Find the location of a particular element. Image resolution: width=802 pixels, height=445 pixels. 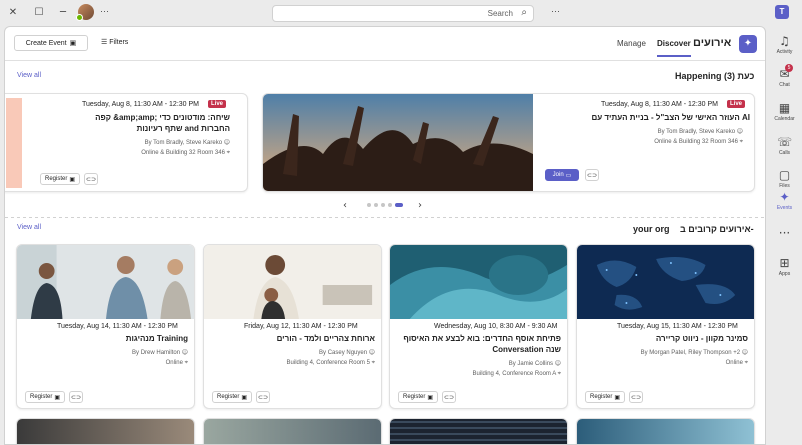

event-title: סמינר מקוון - ניווט קריירה is located at coordinates (666, 338).